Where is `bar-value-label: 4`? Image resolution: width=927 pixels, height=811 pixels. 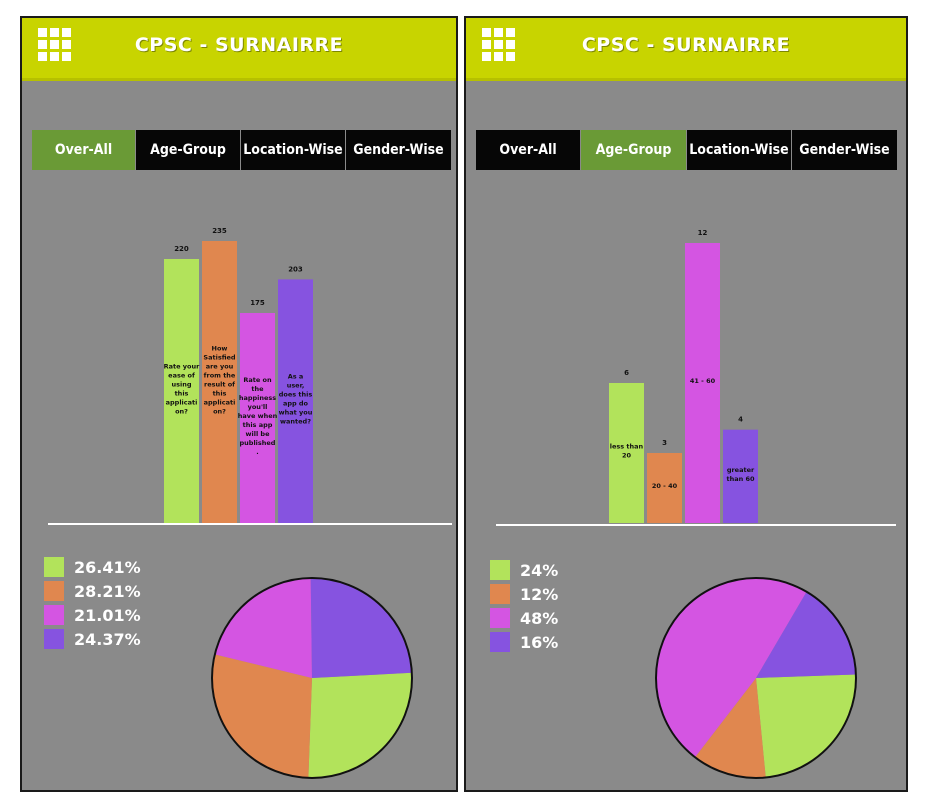
bar-value-label: 4 is located at coordinates (740, 420).